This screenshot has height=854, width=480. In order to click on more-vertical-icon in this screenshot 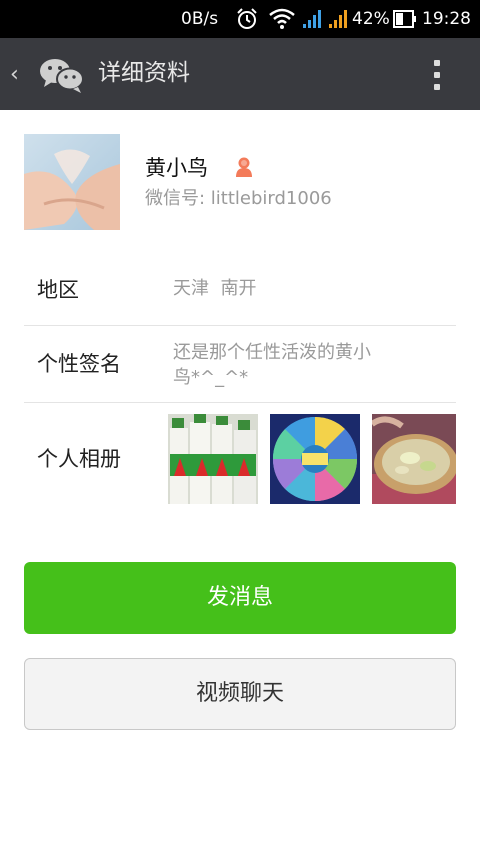, I will do `click(437, 63)`.